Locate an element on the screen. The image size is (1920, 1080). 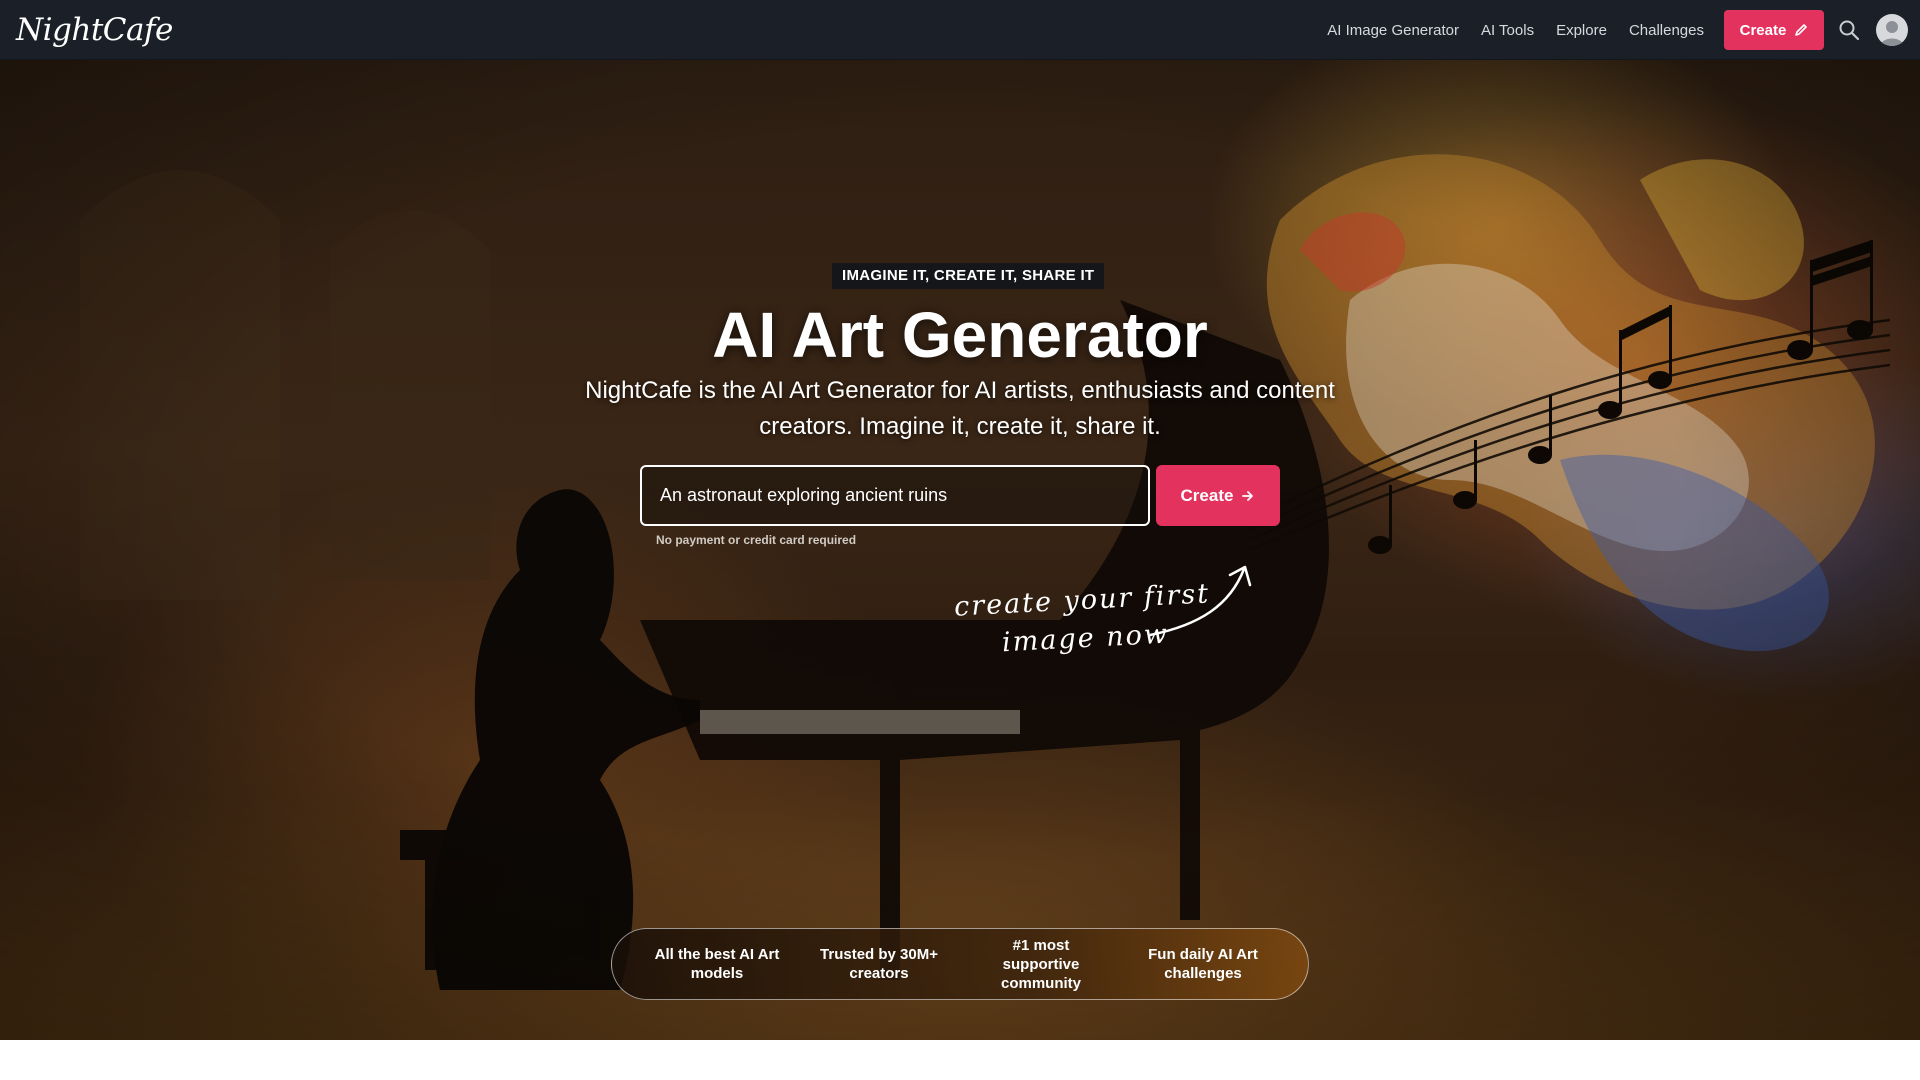
feature-supportive-community: #1 most supportive community is located at coordinates (1040, 964).